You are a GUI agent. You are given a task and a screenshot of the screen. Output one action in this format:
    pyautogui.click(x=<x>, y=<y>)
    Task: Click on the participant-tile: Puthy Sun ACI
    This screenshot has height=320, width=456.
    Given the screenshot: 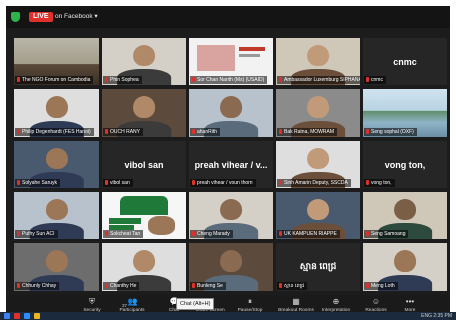 What is the action you would take?
    pyautogui.click(x=56, y=215)
    